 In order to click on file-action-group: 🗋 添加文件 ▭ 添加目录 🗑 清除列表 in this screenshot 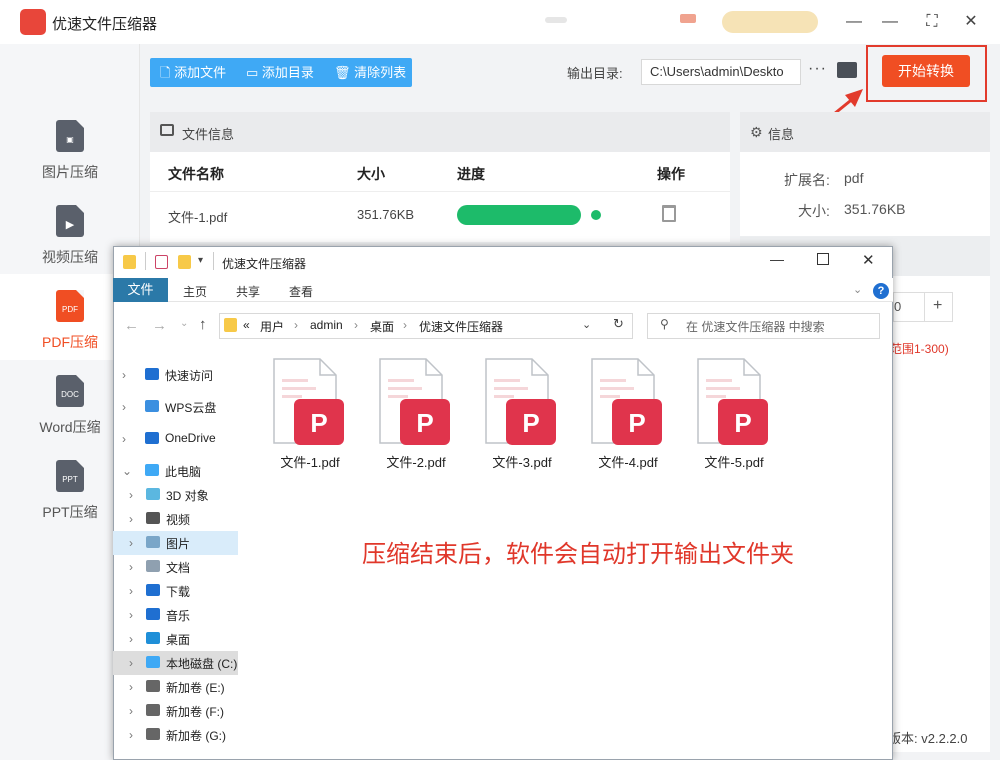, I will do `click(281, 72)`.